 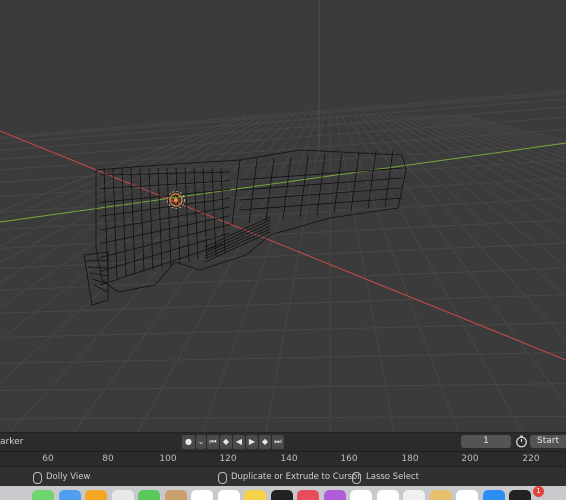 I want to click on frame-tick-label: 120, so click(x=228, y=459).